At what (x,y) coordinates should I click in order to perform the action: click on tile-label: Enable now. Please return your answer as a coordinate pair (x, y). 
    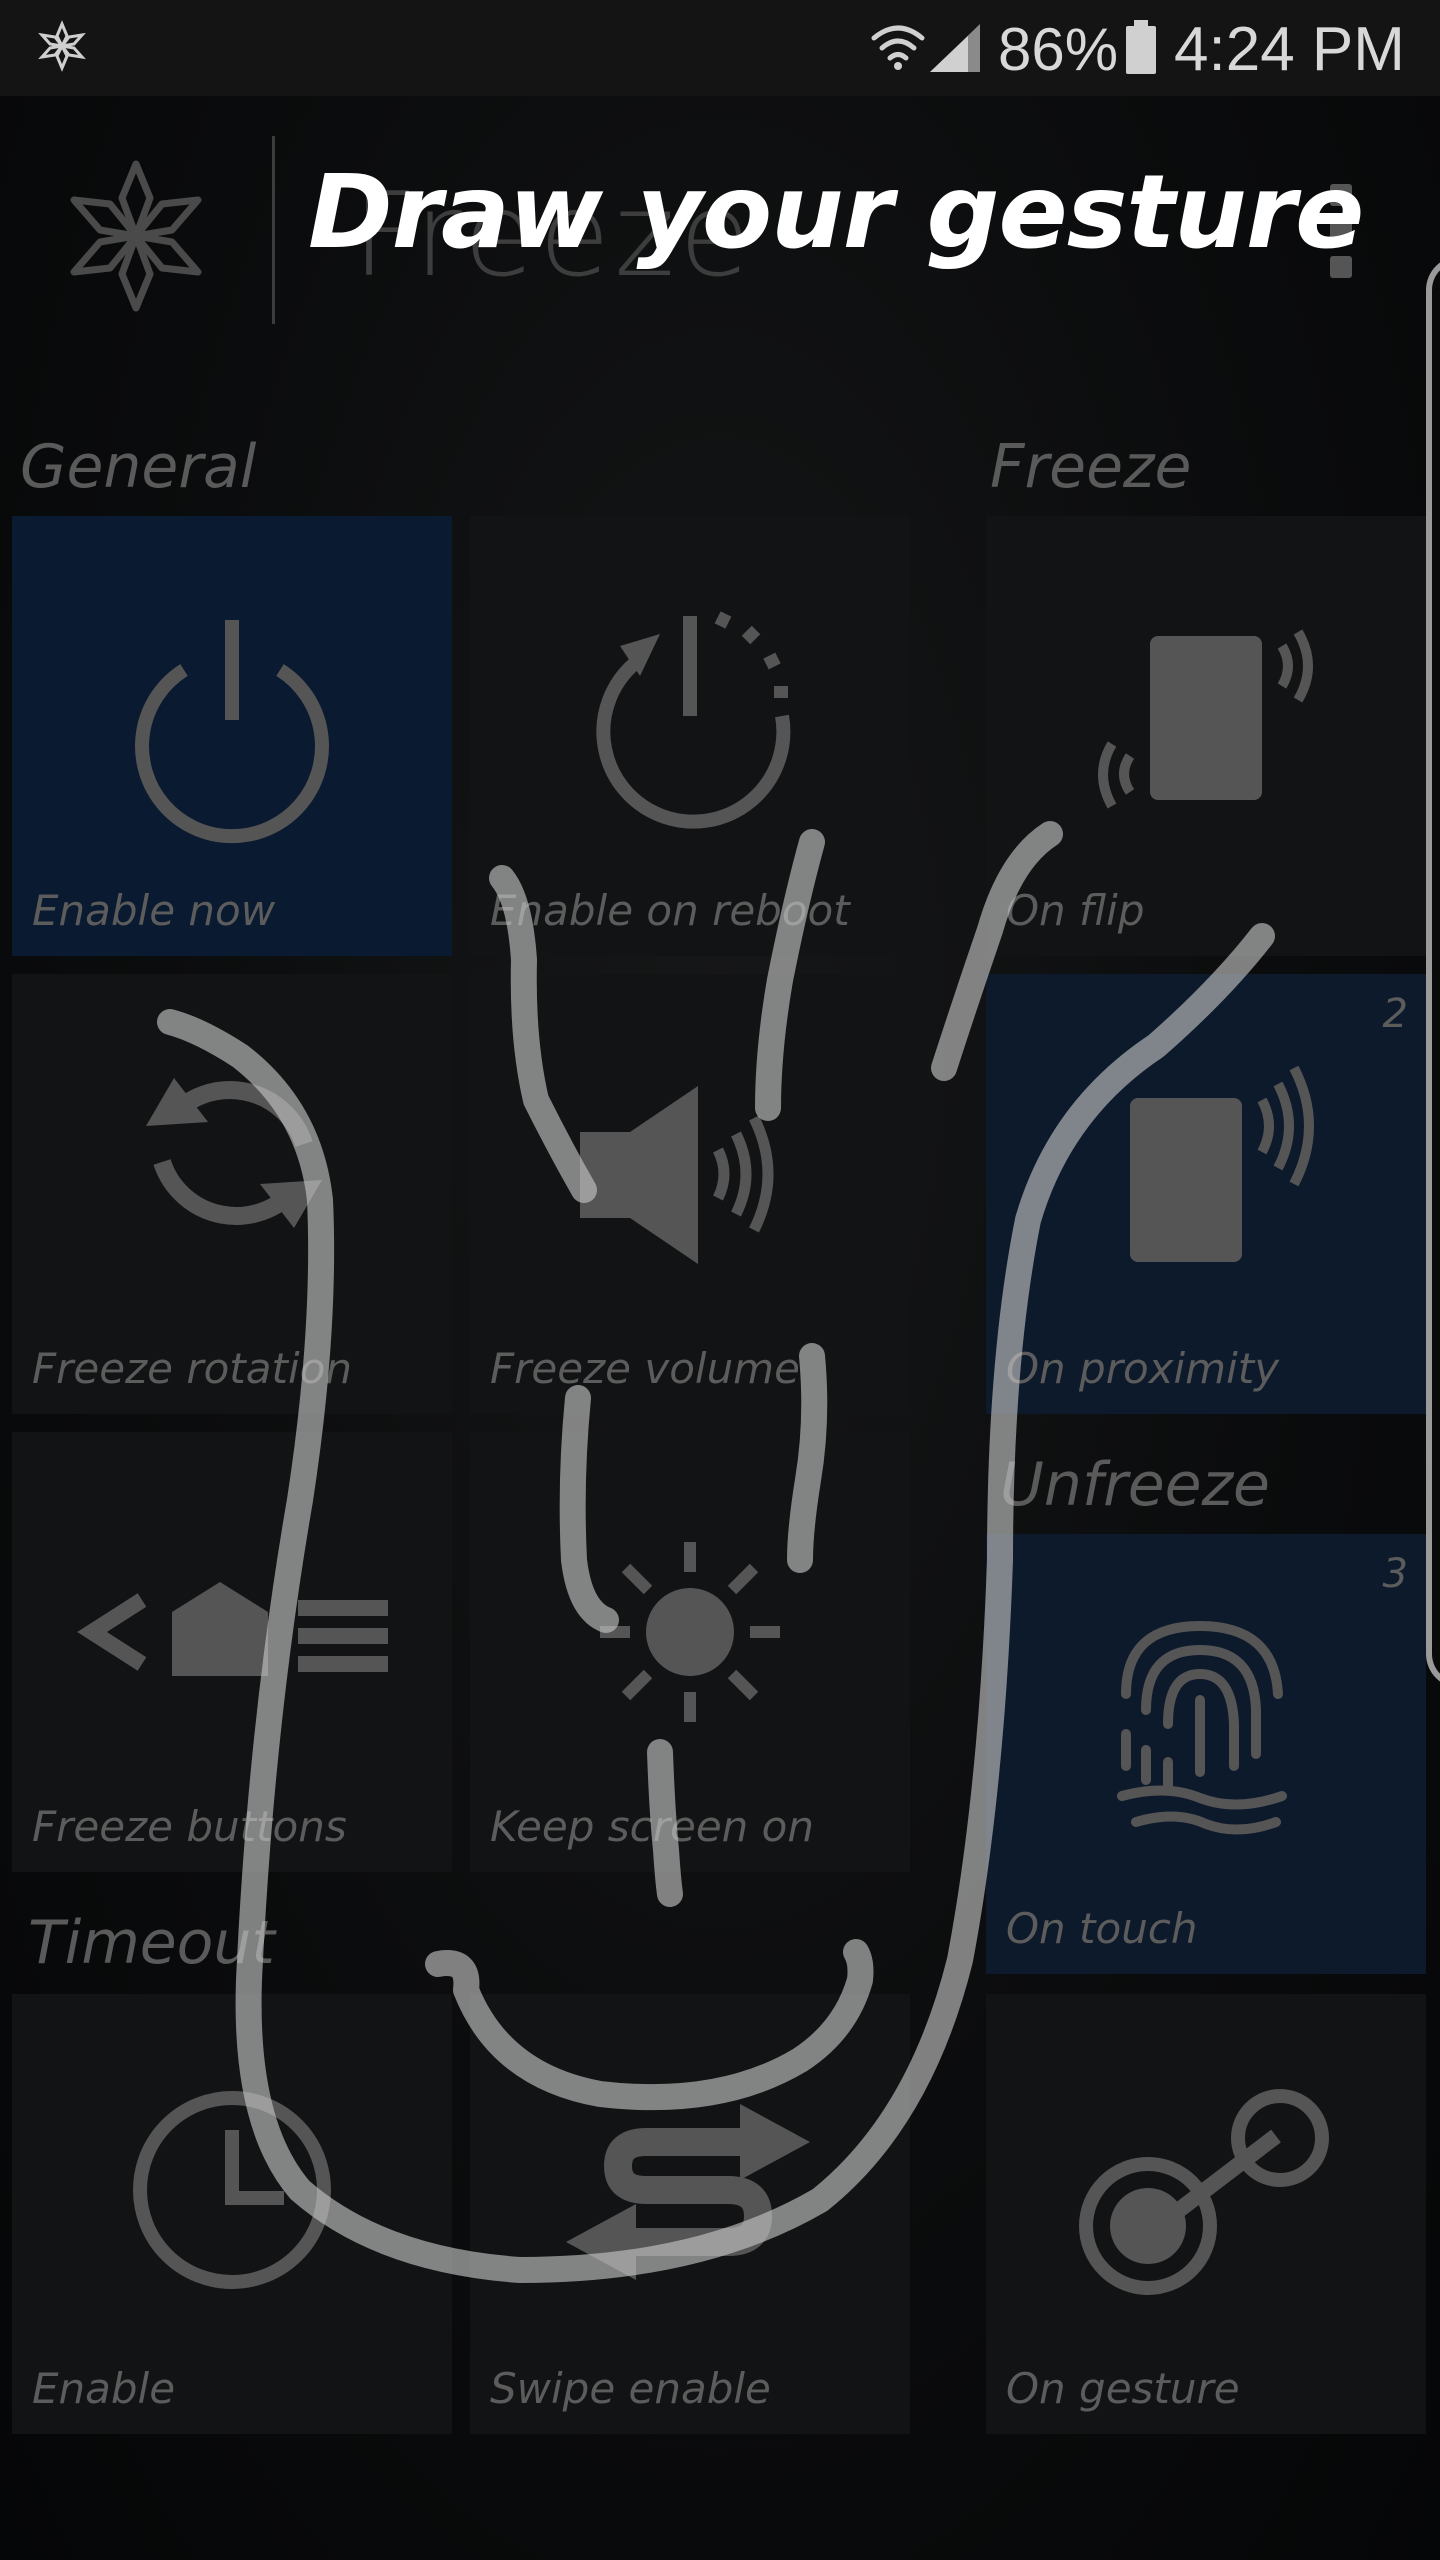
    Looking at the image, I should click on (154, 910).